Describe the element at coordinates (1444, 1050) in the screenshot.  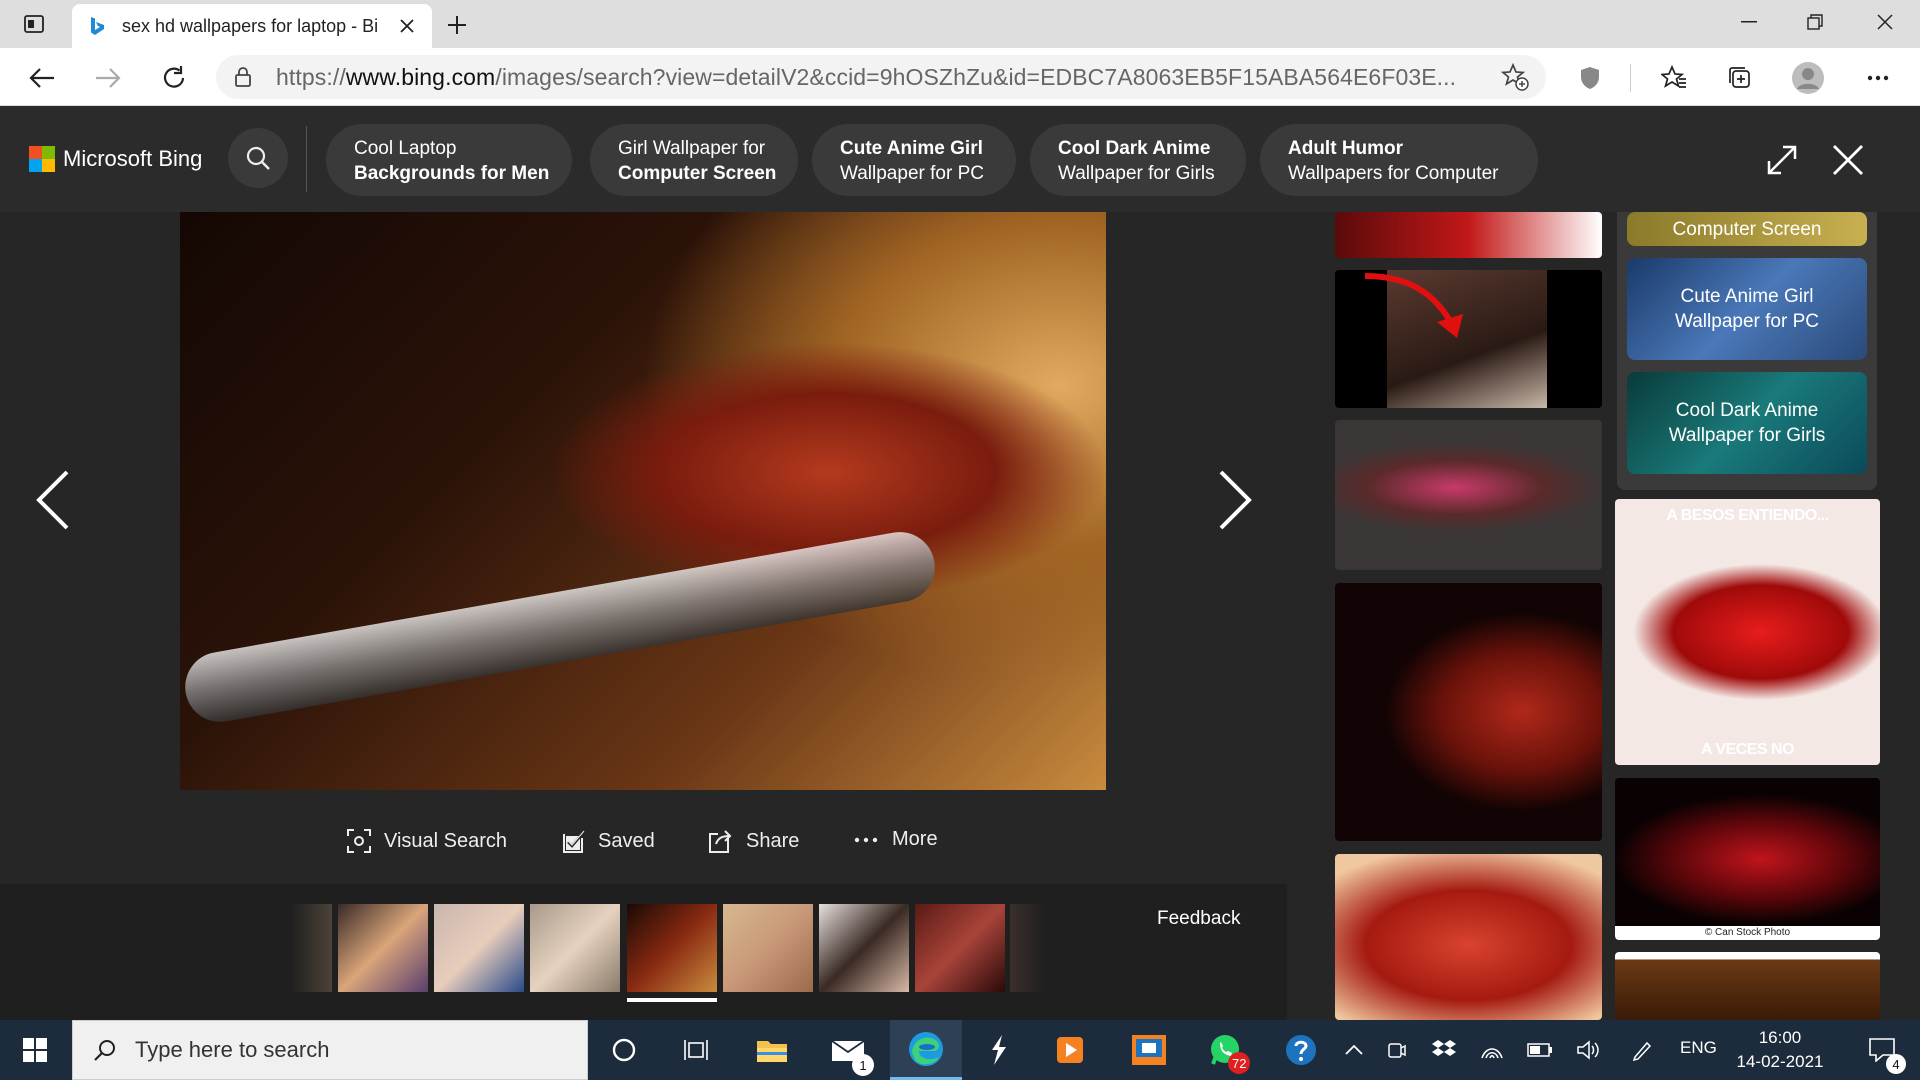
I see `dropbox-icon` at that location.